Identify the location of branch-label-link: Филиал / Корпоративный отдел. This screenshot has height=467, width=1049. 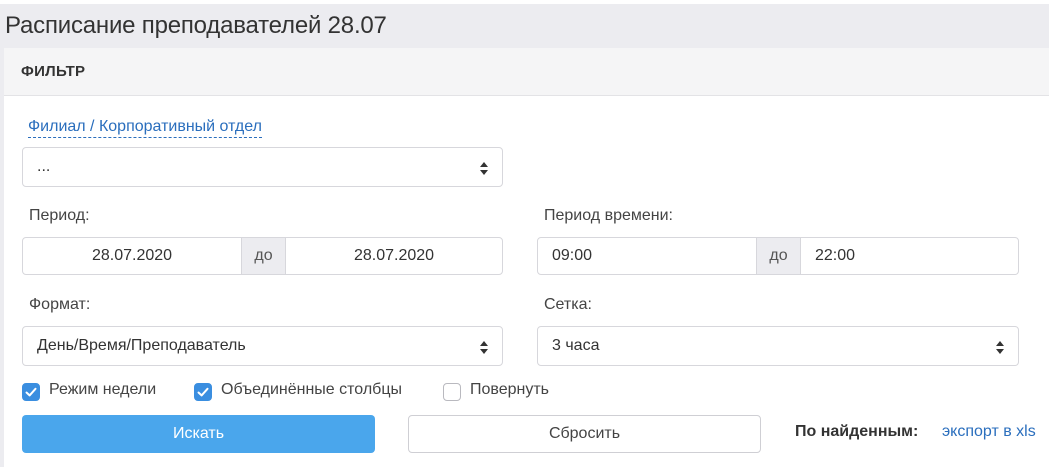
(145, 127).